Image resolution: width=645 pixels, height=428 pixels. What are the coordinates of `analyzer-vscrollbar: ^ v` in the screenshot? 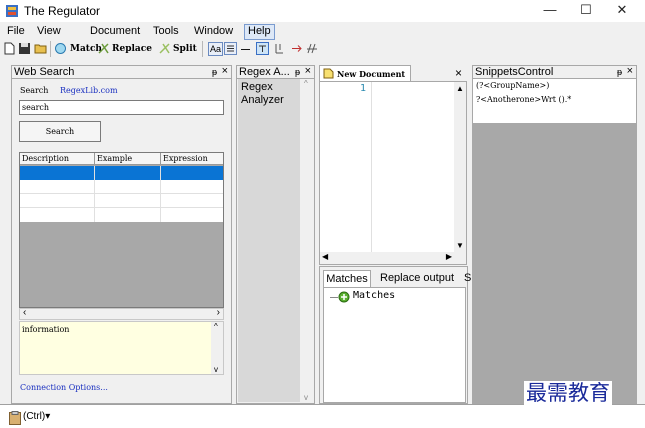 It's located at (307, 240).